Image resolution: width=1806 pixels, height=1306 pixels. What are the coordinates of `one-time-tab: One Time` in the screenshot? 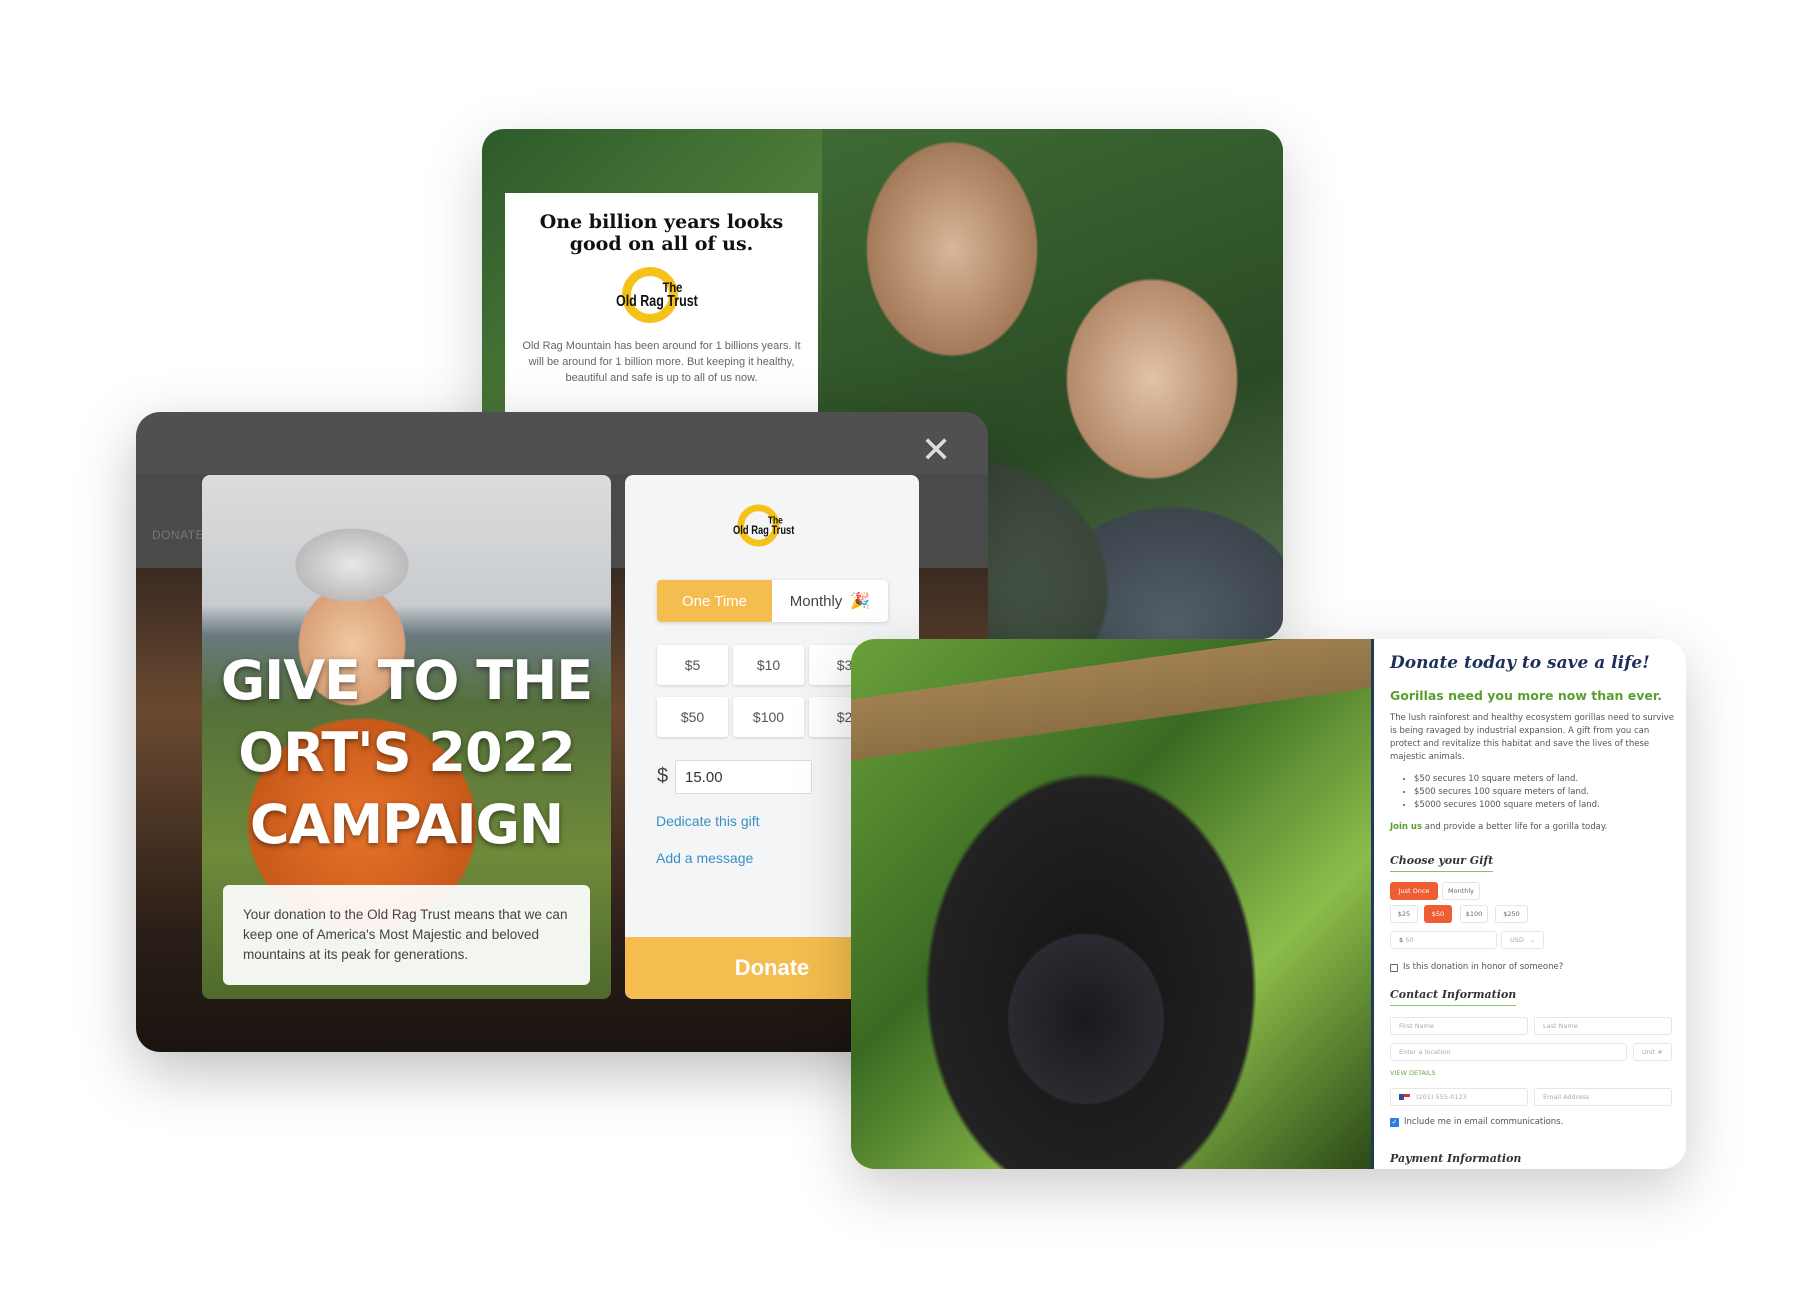 It's located at (714, 601).